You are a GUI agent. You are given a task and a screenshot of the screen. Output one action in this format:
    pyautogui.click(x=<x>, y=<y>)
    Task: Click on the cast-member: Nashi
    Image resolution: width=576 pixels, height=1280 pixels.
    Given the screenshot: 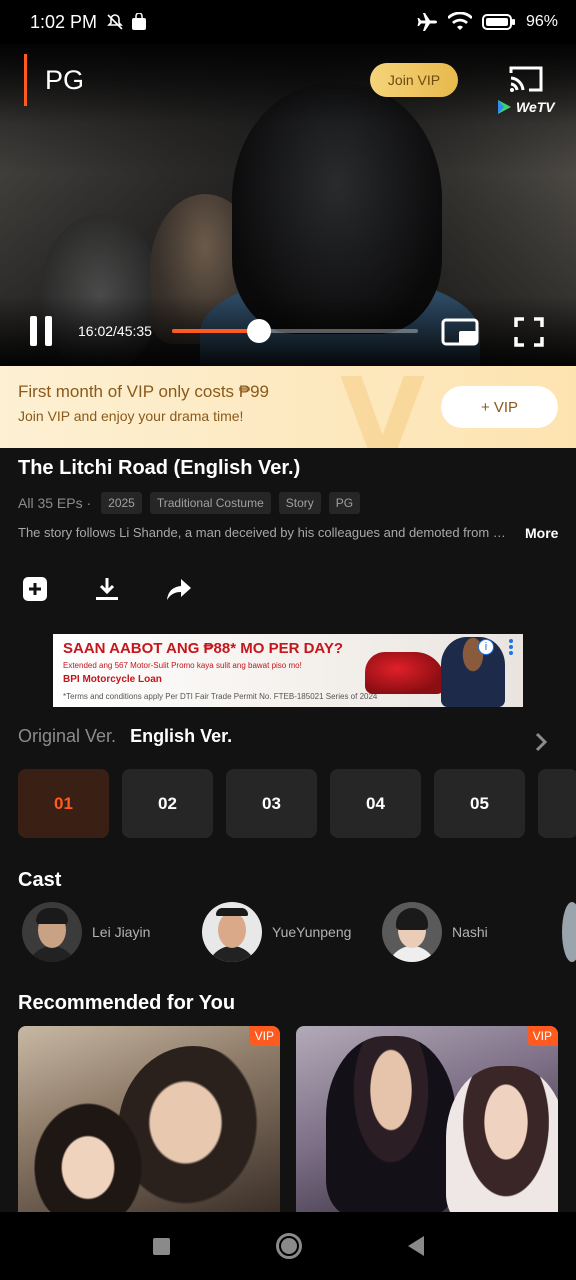 What is the action you would take?
    pyautogui.click(x=472, y=932)
    